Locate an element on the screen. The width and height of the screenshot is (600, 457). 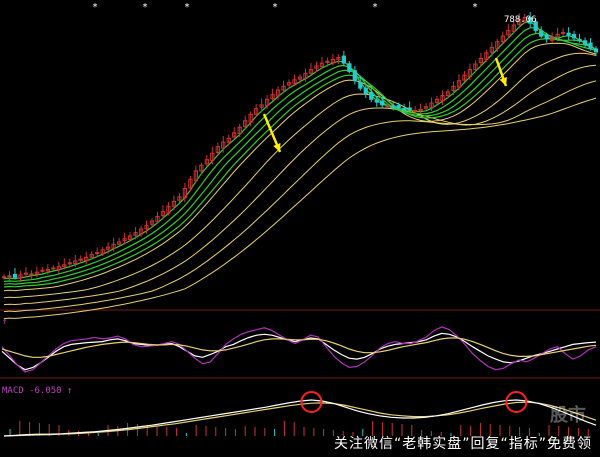
high-price-label: 788.06 is located at coordinates (520, 20).